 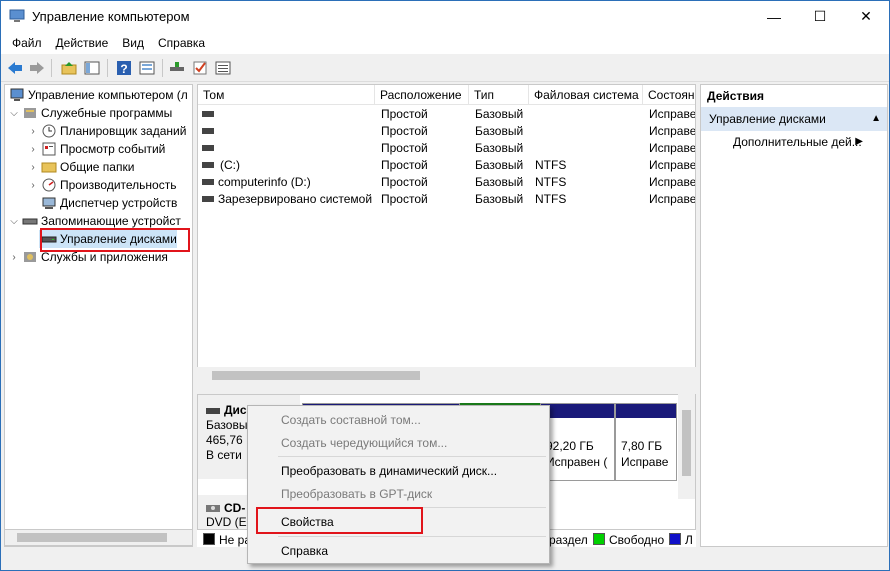 What do you see at coordinates (264, 182) in the screenshot?
I see `volume-name: computerinfo (D:)` at bounding box center [264, 182].